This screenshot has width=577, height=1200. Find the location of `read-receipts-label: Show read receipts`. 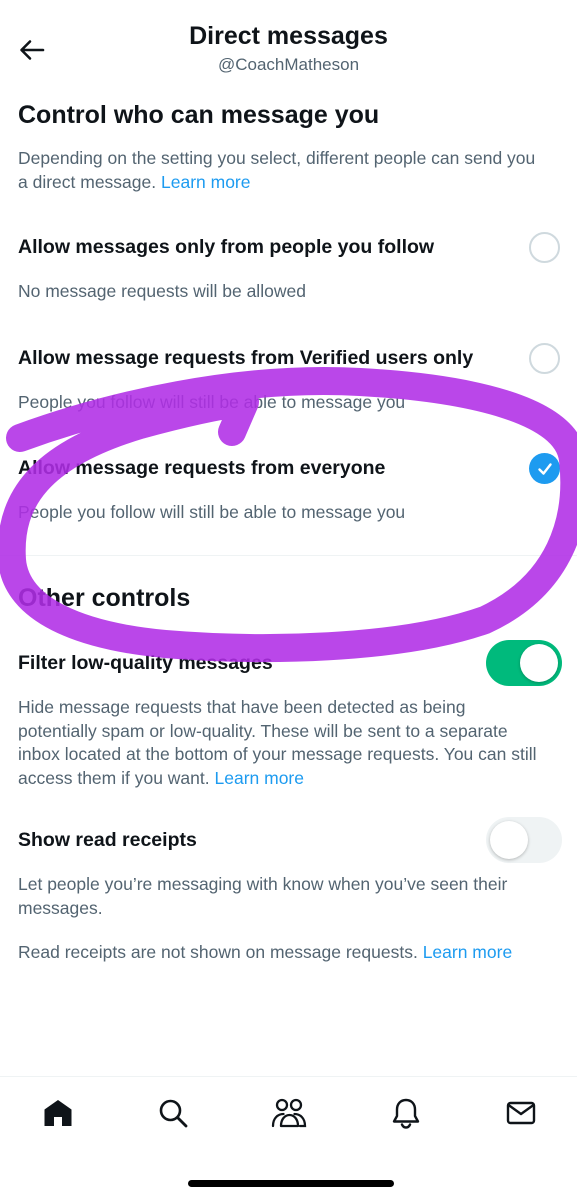

read-receipts-label: Show read receipts is located at coordinates (107, 840).